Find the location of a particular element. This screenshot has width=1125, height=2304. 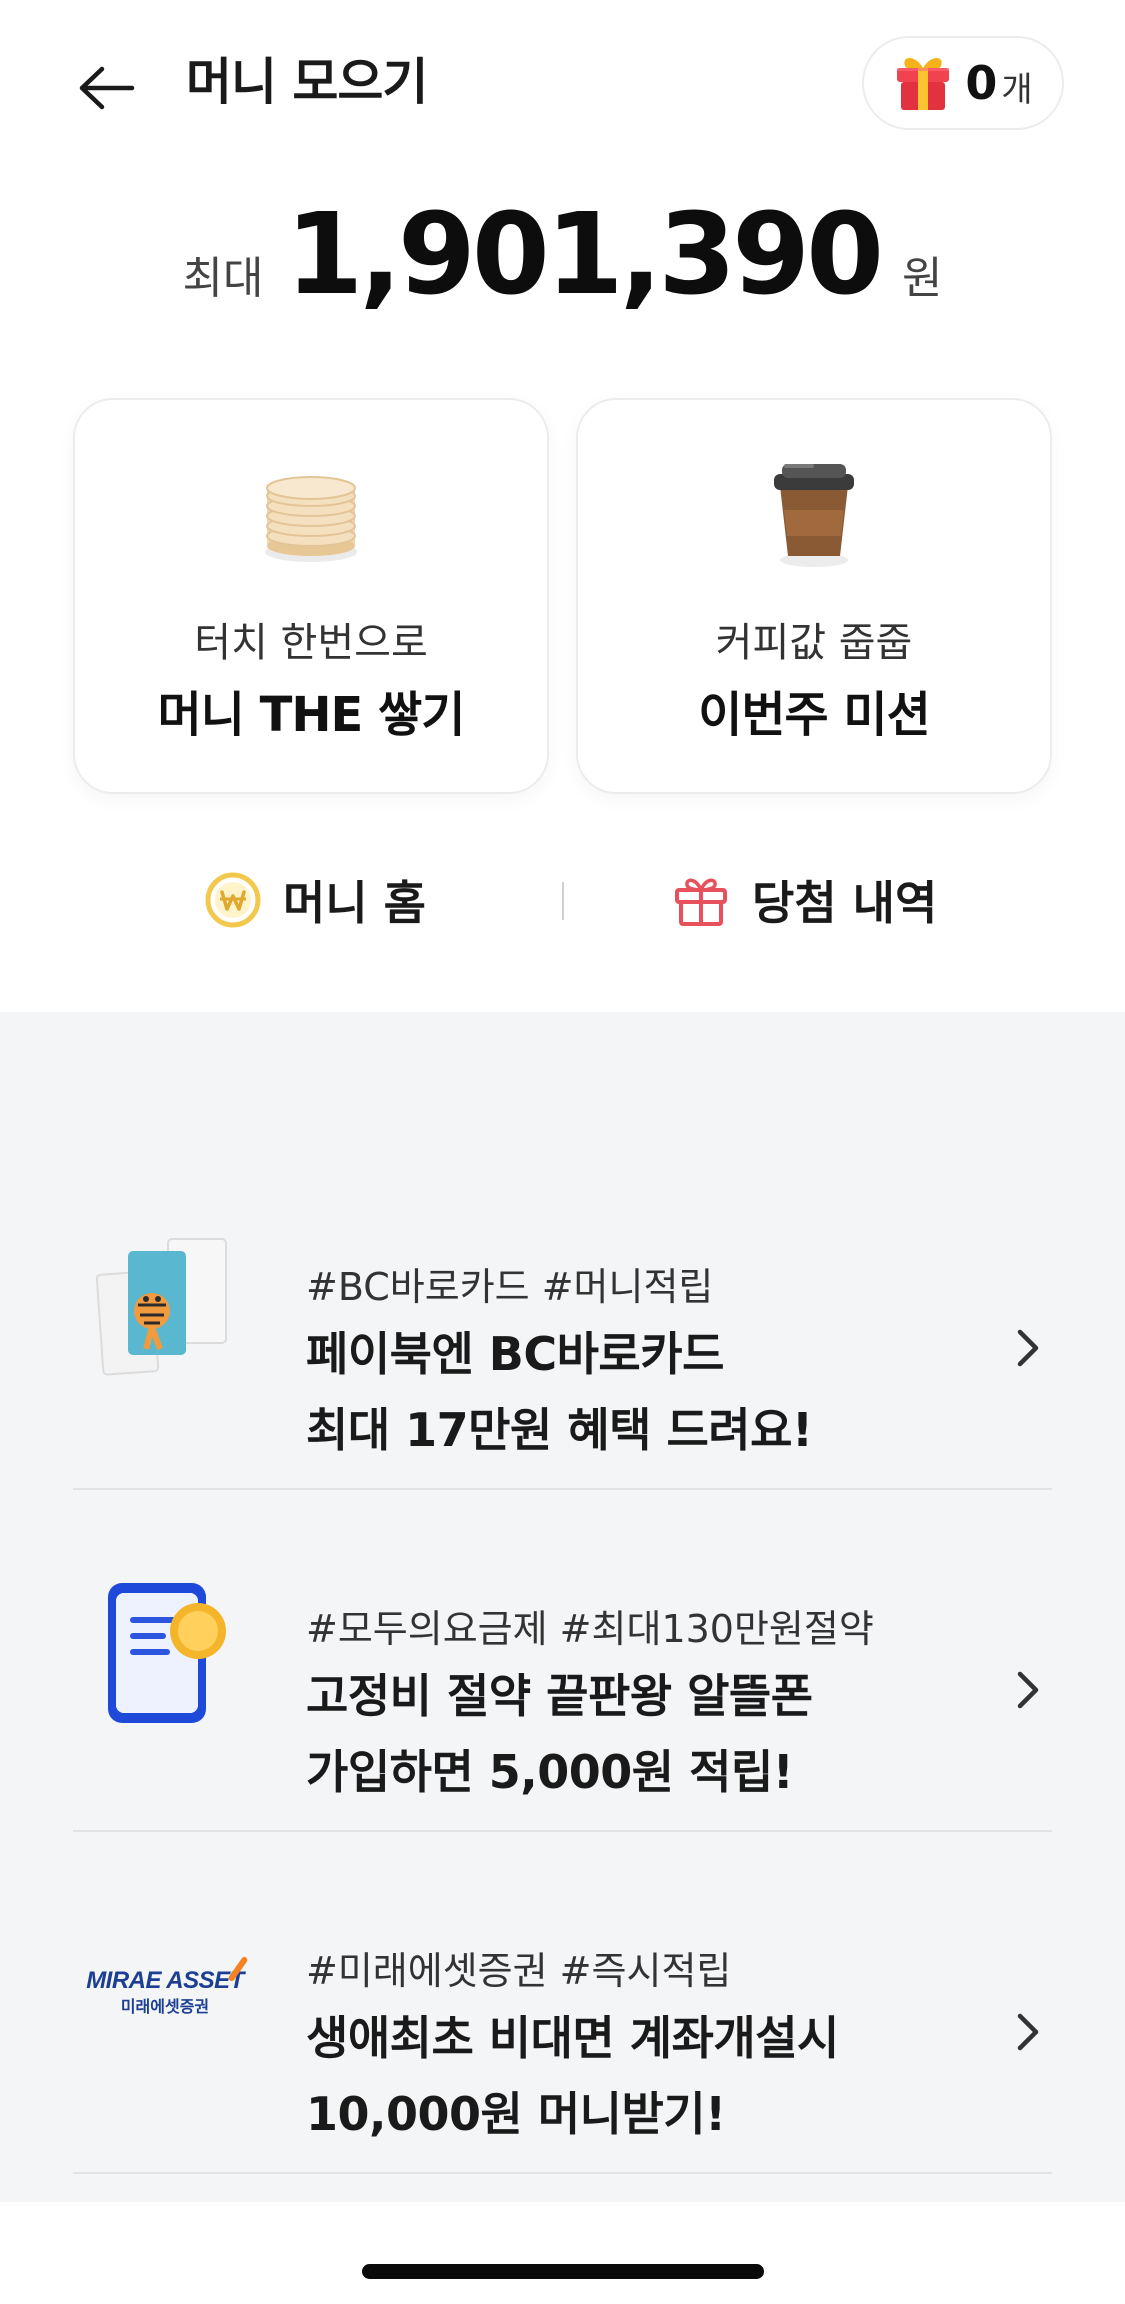

quick-links: 머니 홈 당첨 내역 is located at coordinates (562, 900).